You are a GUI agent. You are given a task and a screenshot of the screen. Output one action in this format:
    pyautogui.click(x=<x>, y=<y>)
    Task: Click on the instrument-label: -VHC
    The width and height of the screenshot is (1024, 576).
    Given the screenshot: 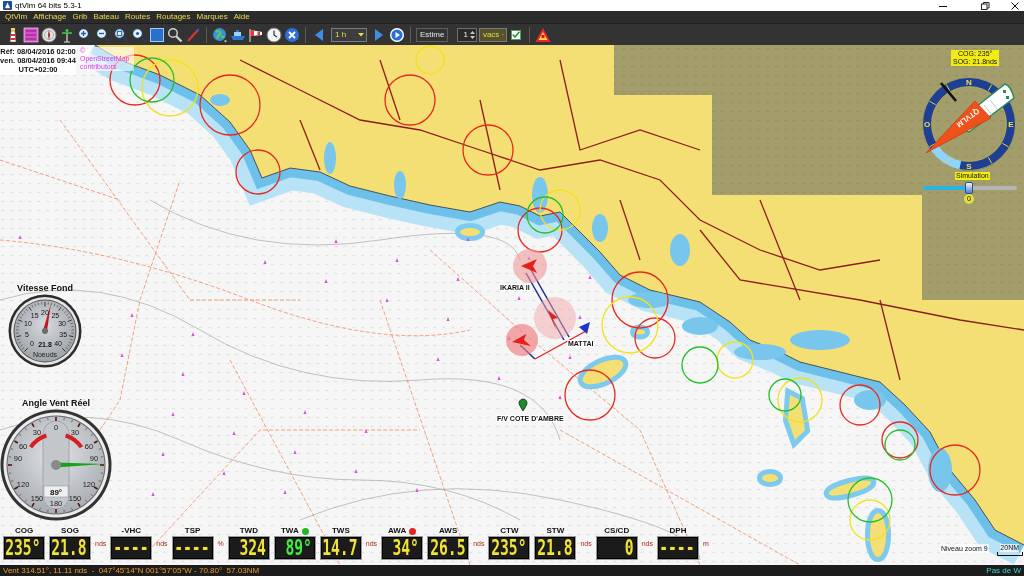 What is the action you would take?
    pyautogui.click(x=131, y=531)
    